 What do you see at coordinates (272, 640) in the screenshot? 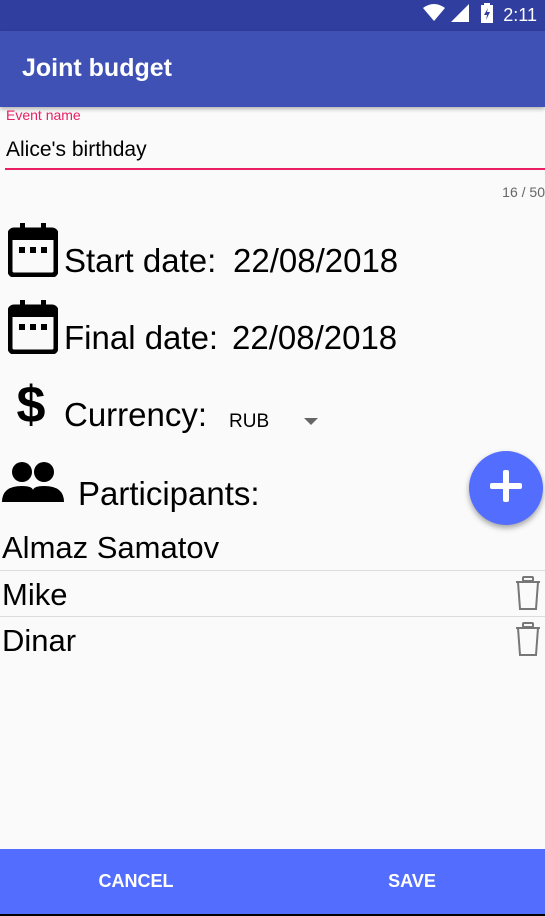
I see `list-item: Dinar` at bounding box center [272, 640].